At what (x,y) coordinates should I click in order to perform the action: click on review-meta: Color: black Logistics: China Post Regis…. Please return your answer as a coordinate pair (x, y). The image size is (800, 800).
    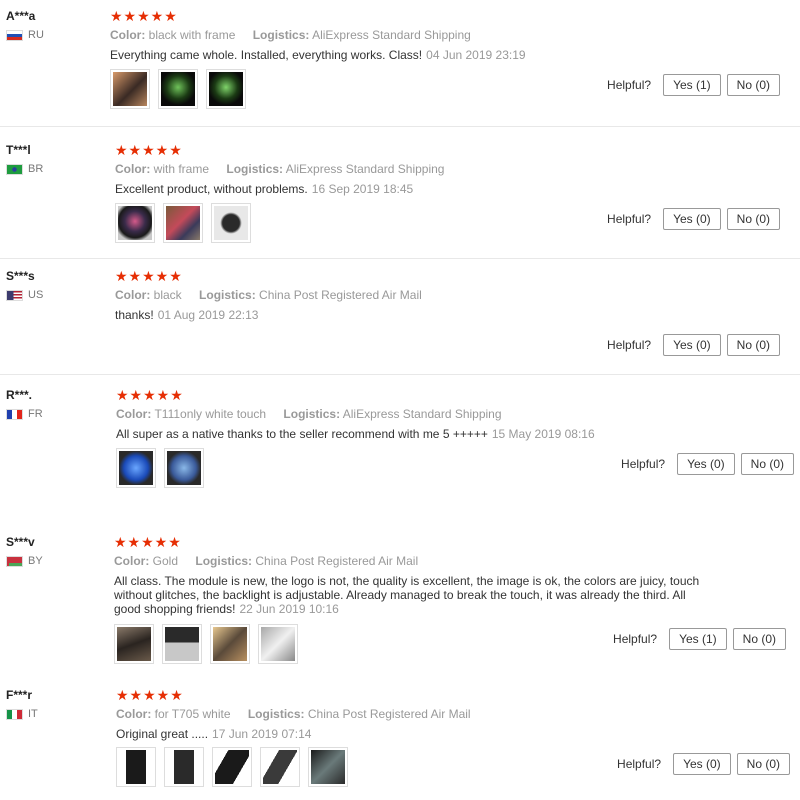
    Looking at the image, I should click on (447, 295).